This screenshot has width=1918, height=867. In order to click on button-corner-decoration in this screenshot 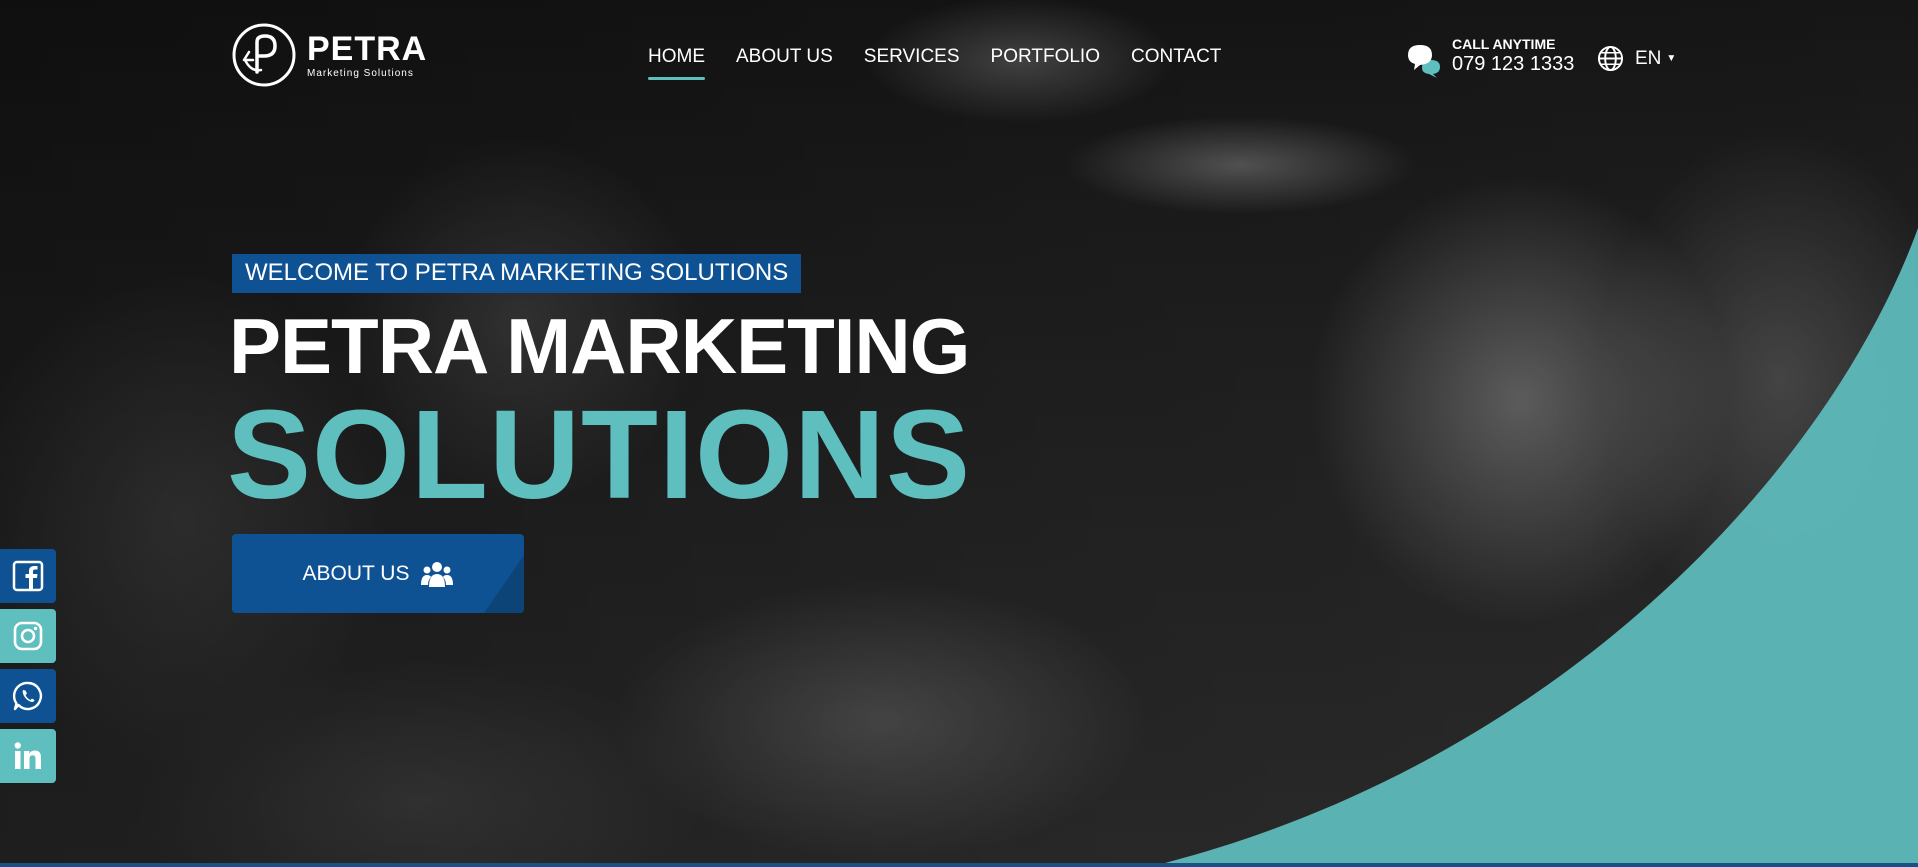, I will do `click(504, 584)`.